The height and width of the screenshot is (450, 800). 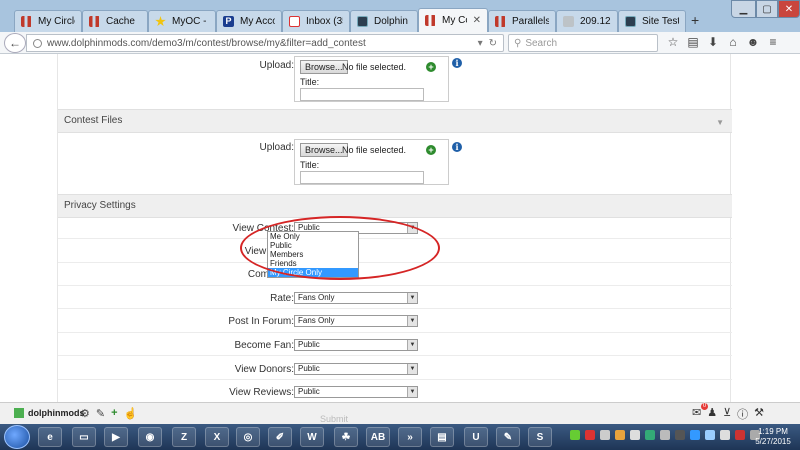 I want to click on info-icon: ⓘ, so click(x=742, y=414).